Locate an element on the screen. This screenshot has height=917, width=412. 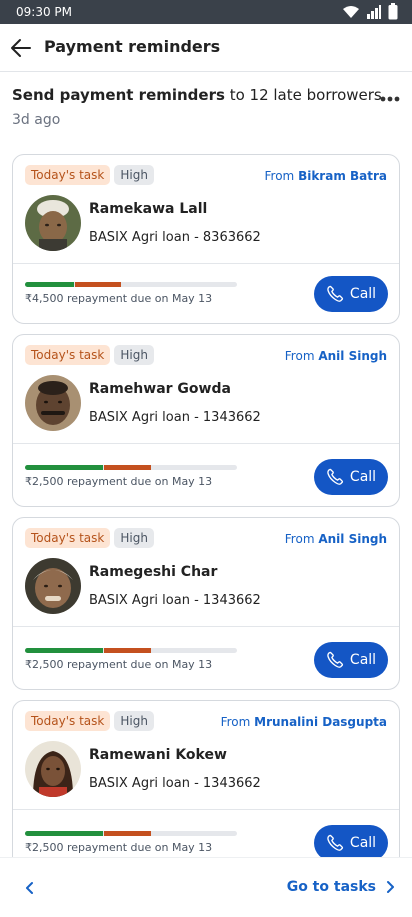
go-to-tasks-button: Go to tasks is located at coordinates (341, 887).